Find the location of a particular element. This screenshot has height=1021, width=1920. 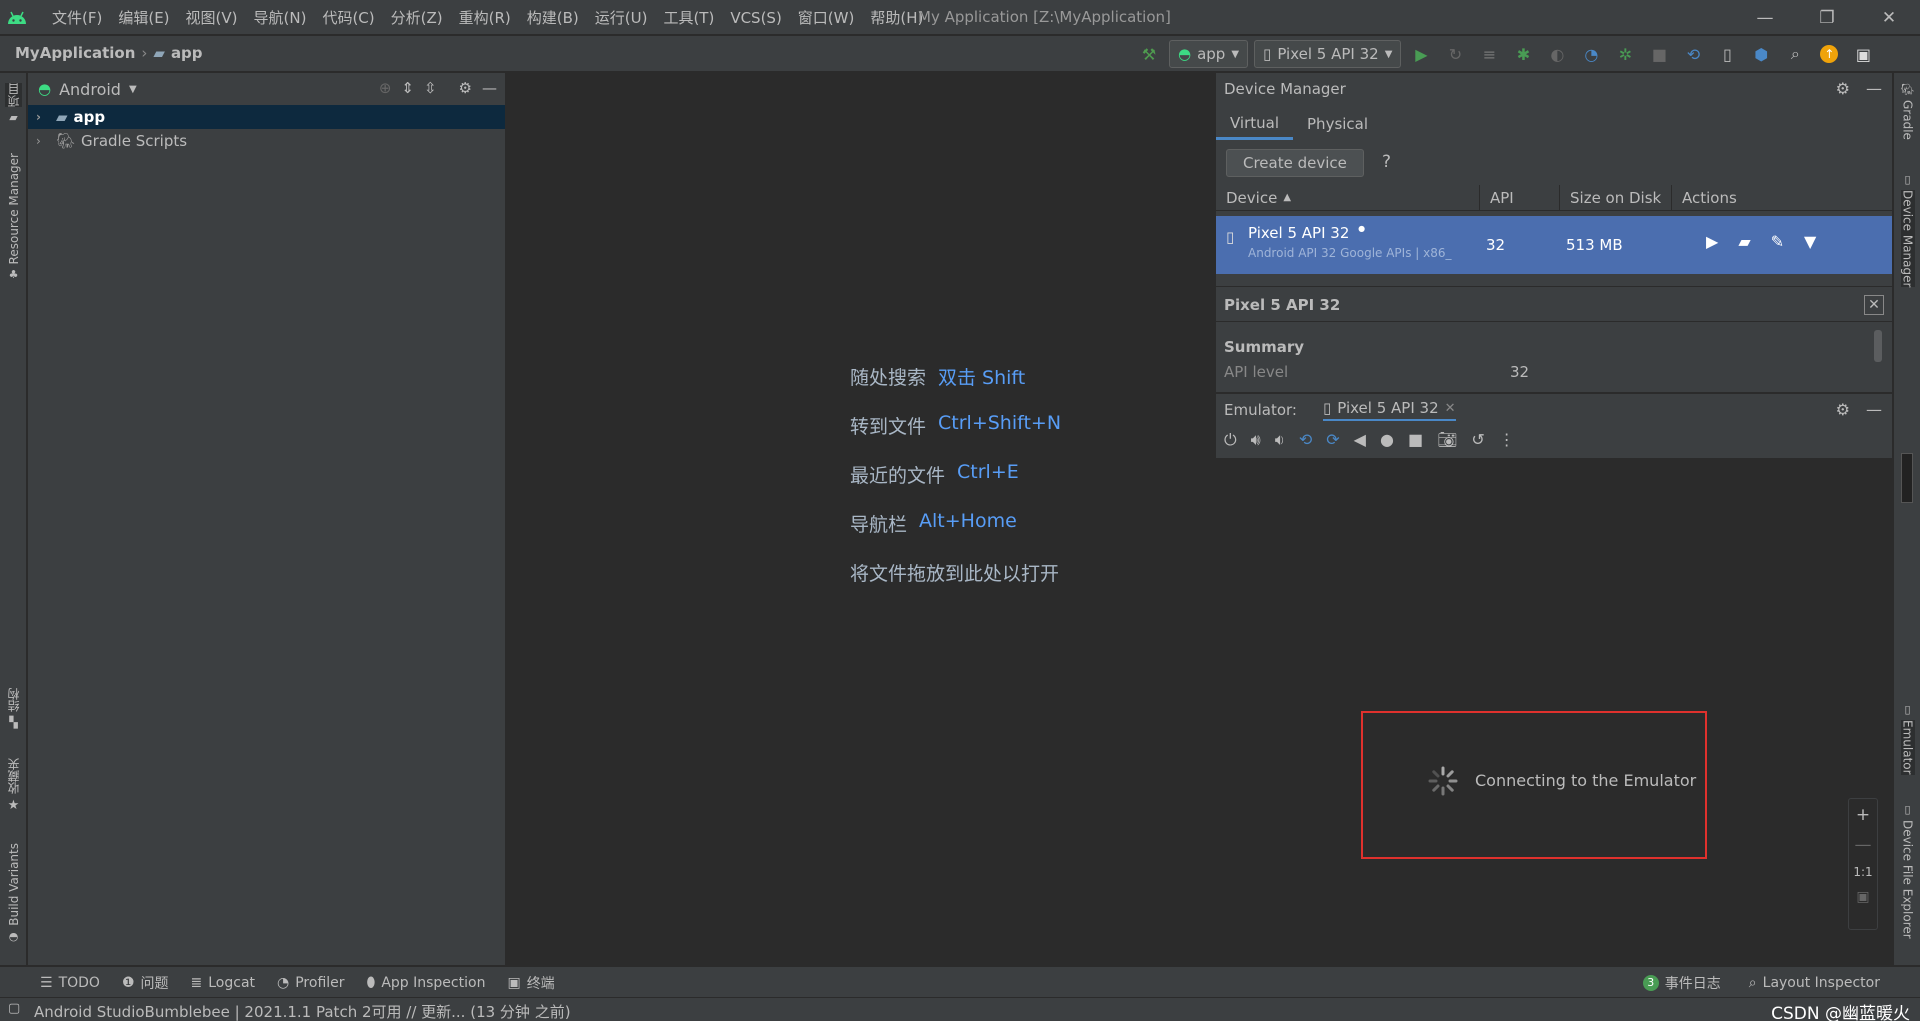

tool-terminal: ▣ 终端 is located at coordinates (530, 983).